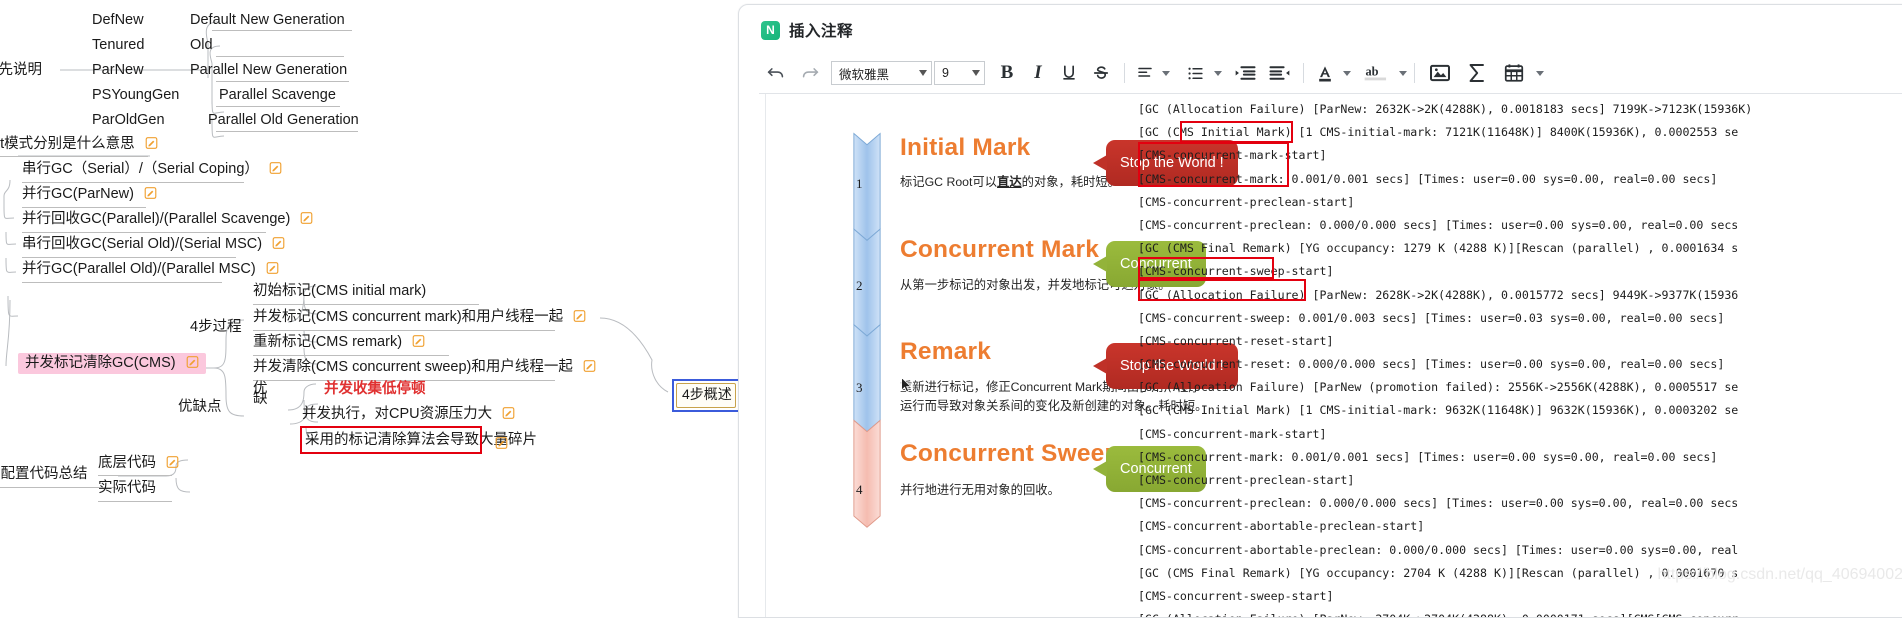  Describe the element at coordinates (1236, 271) in the screenshot. I see `gc-log-line: [CMS-concurrent-sweep-start]` at that location.